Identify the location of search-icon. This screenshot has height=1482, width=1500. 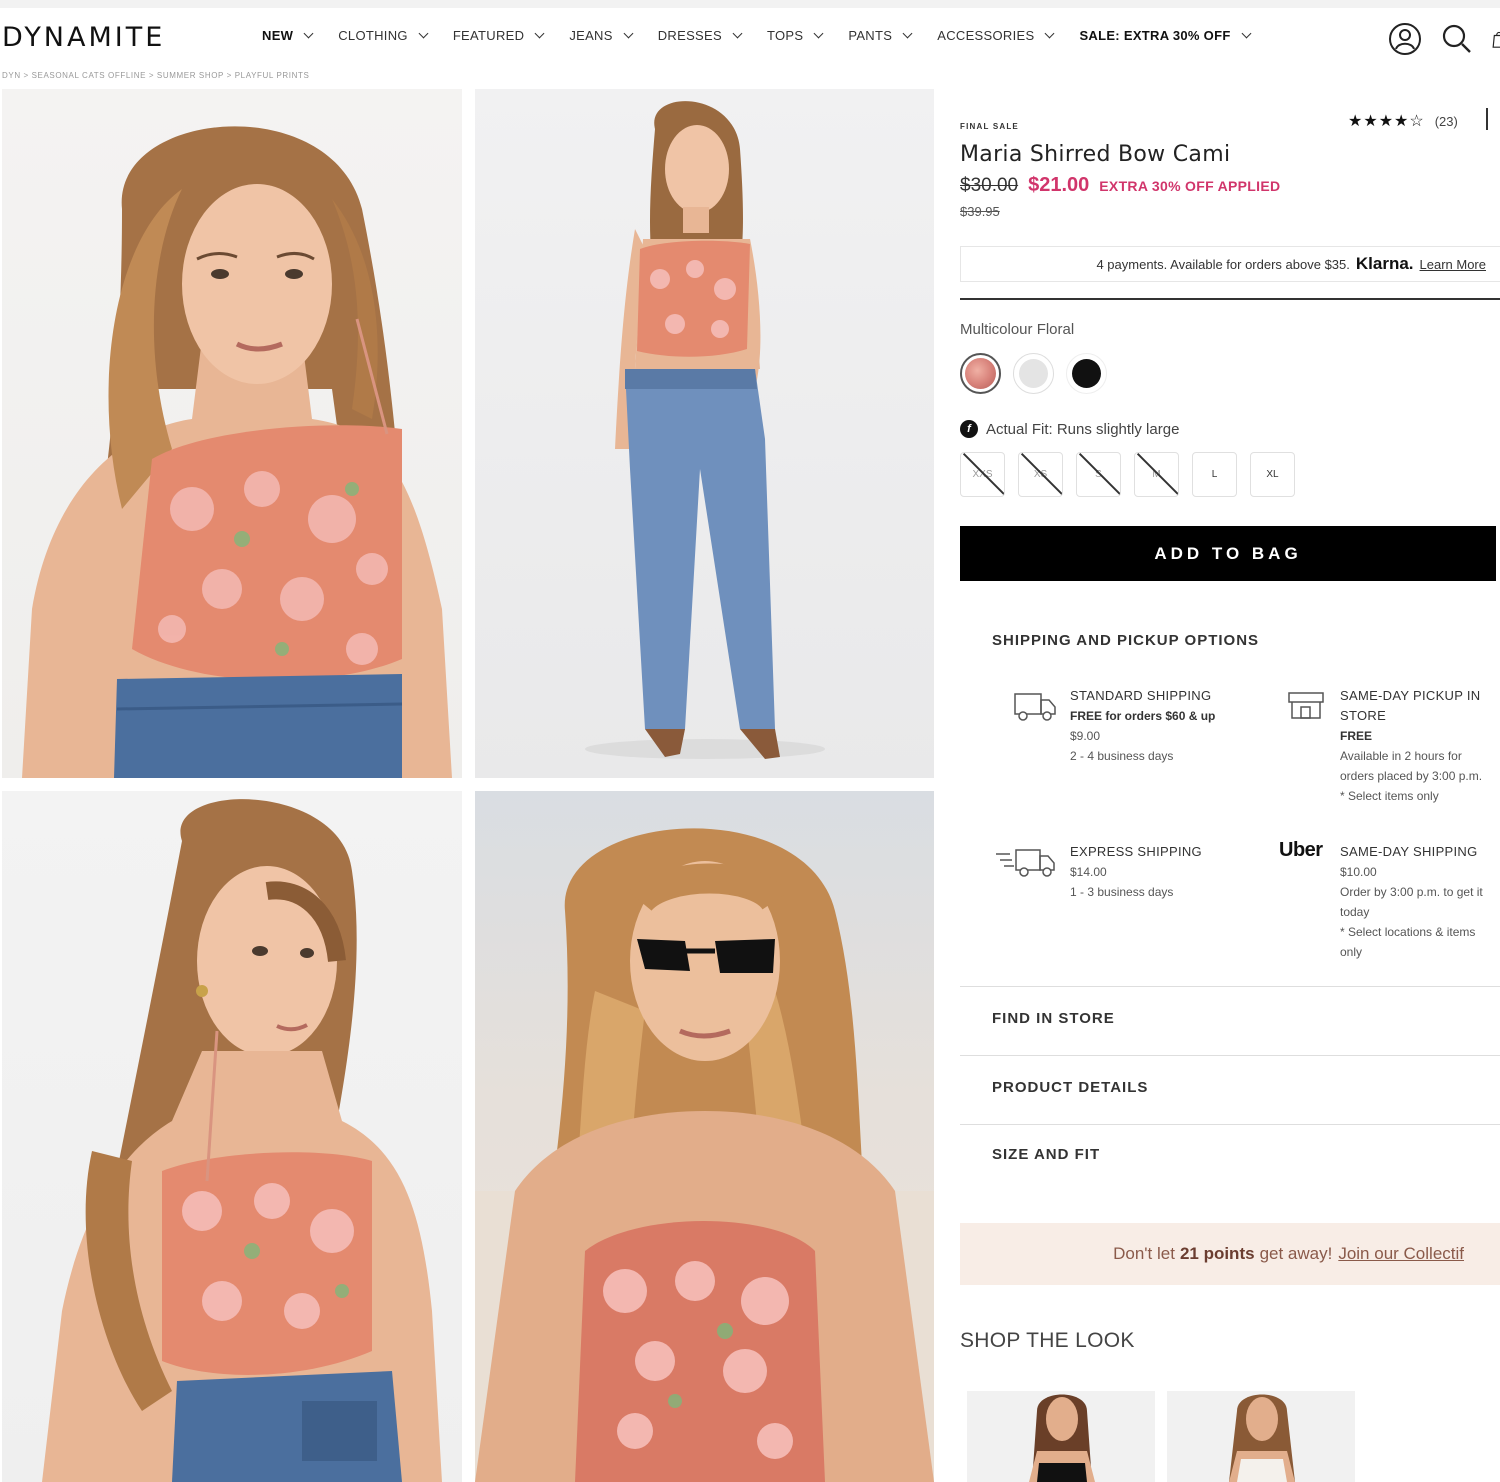
(1457, 39).